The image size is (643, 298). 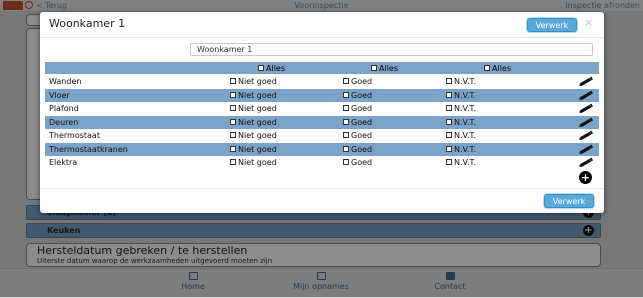 What do you see at coordinates (588, 22) in the screenshot?
I see `close-icon: ×` at bounding box center [588, 22].